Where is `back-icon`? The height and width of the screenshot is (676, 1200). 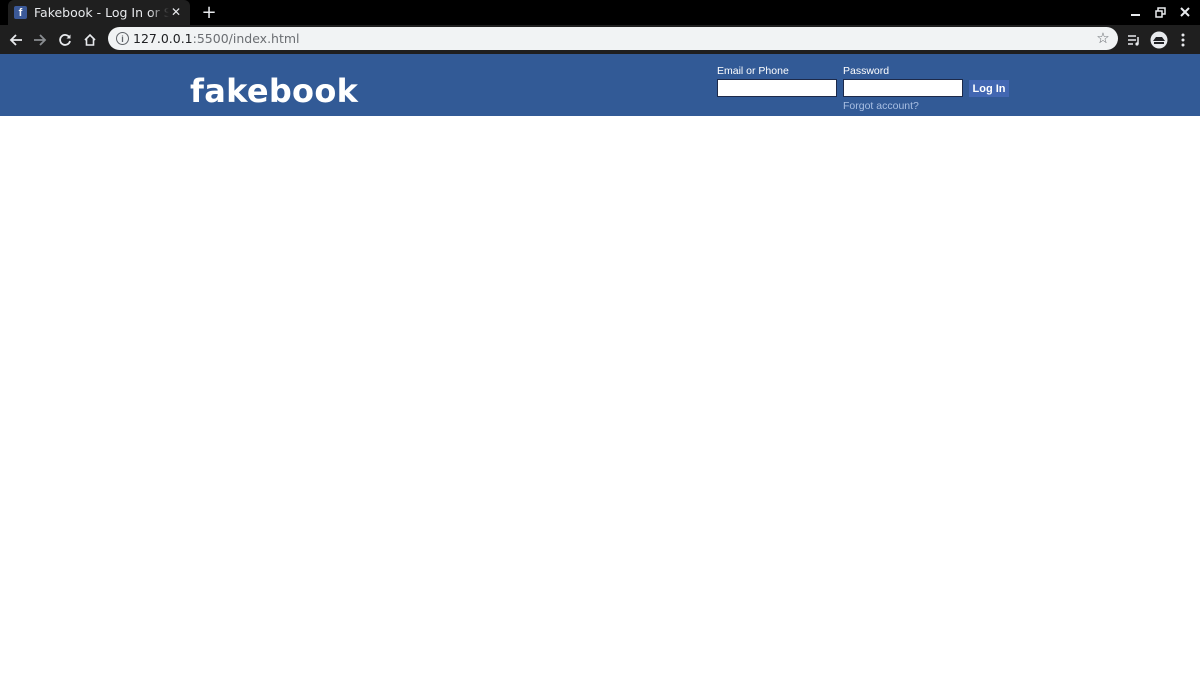
back-icon is located at coordinates (16, 40).